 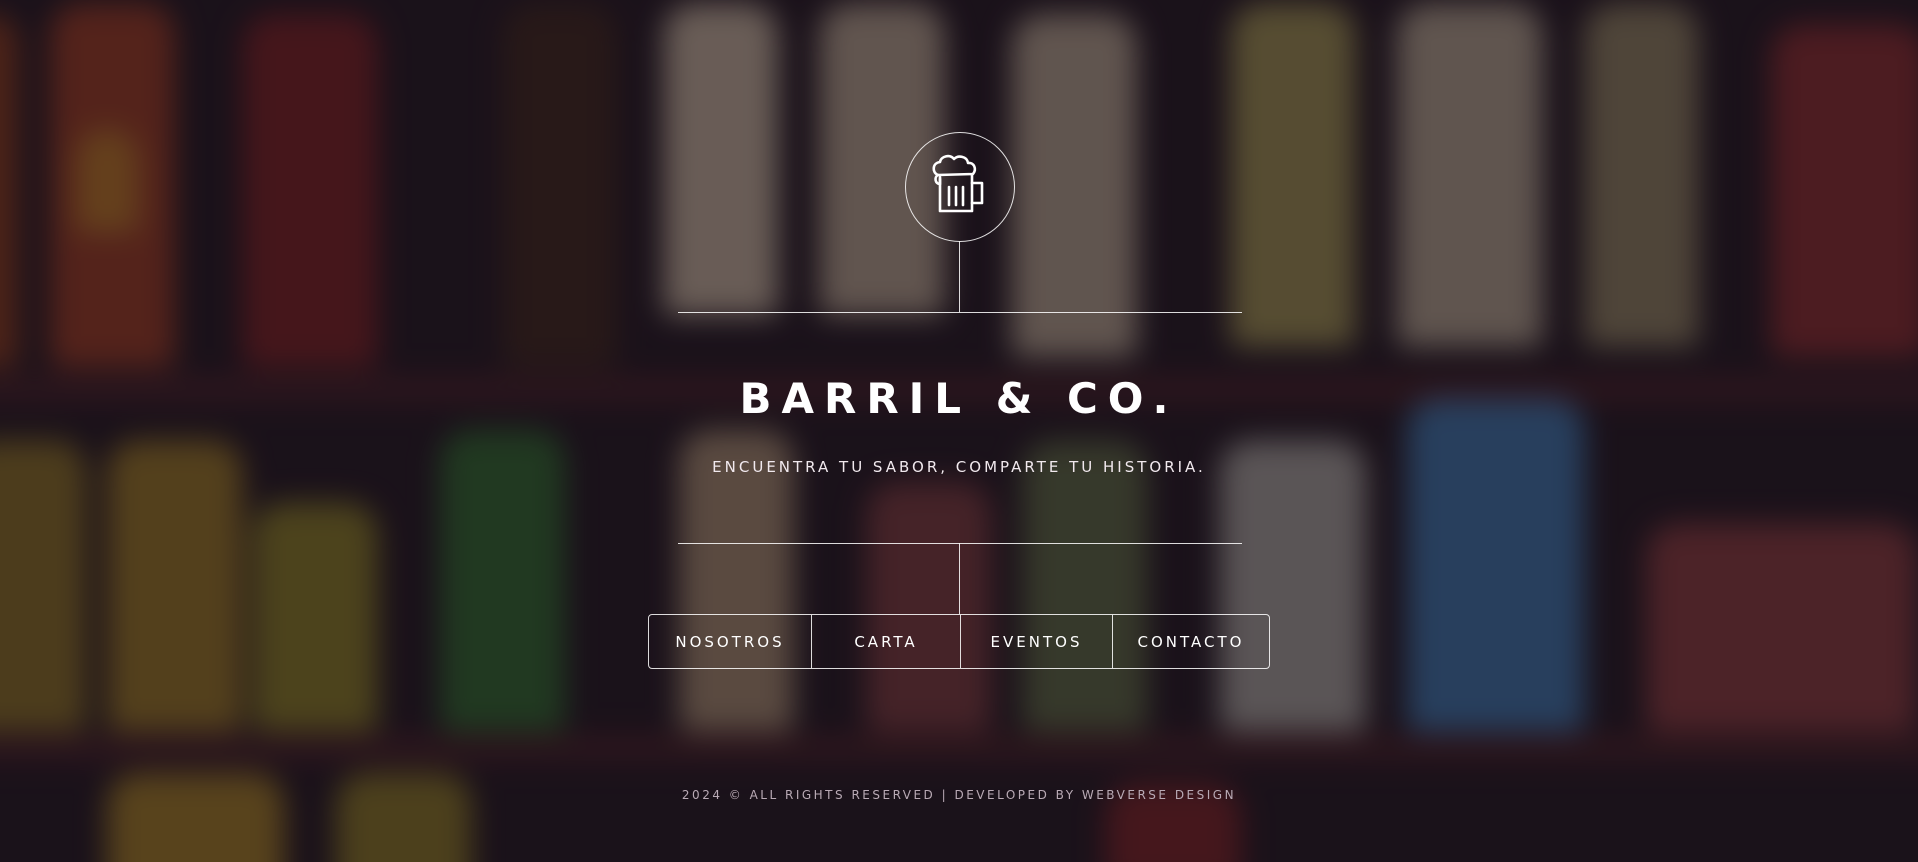 I want to click on divider-top, so click(x=960, y=312).